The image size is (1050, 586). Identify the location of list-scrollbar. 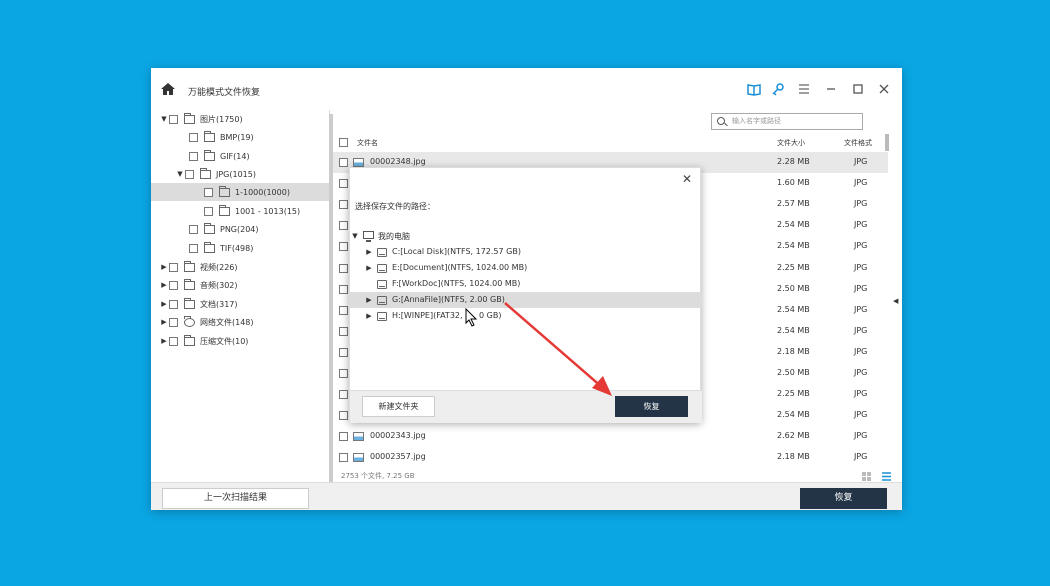
(887, 142).